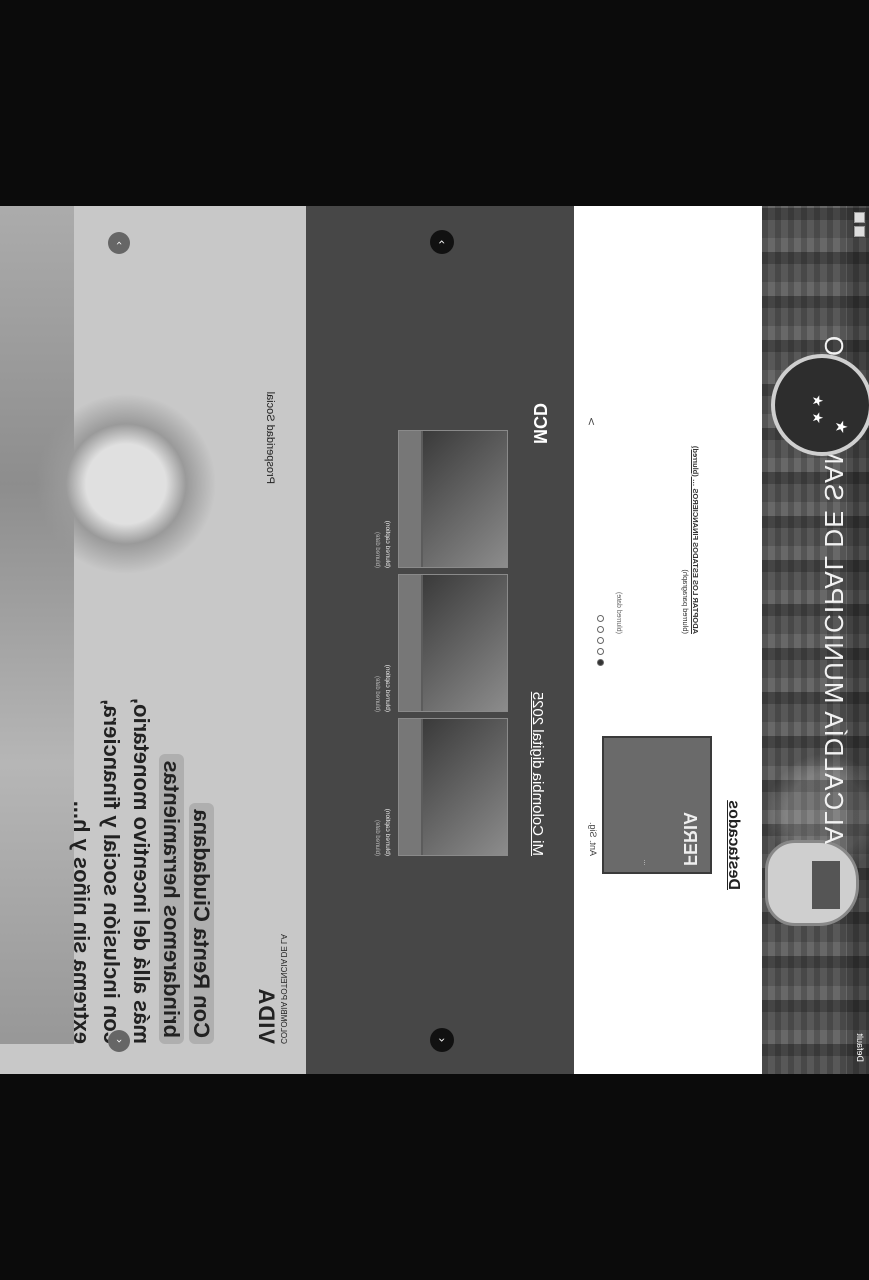 The image size is (869, 1280). I want to click on news-body: (blurred paragraph), so click(685, 601).